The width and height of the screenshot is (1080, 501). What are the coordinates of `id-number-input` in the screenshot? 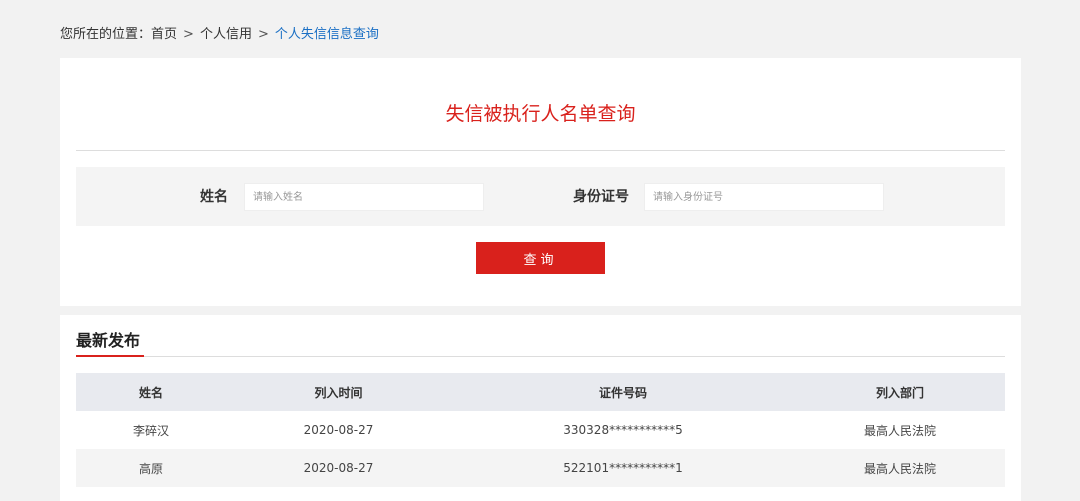 It's located at (764, 197).